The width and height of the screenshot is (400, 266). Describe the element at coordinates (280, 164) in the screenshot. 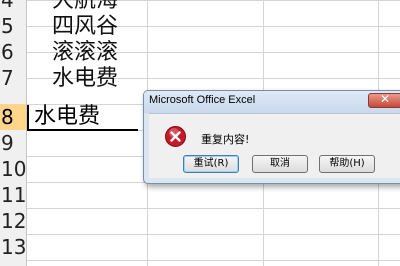

I see `cancel-button: 取消` at that location.